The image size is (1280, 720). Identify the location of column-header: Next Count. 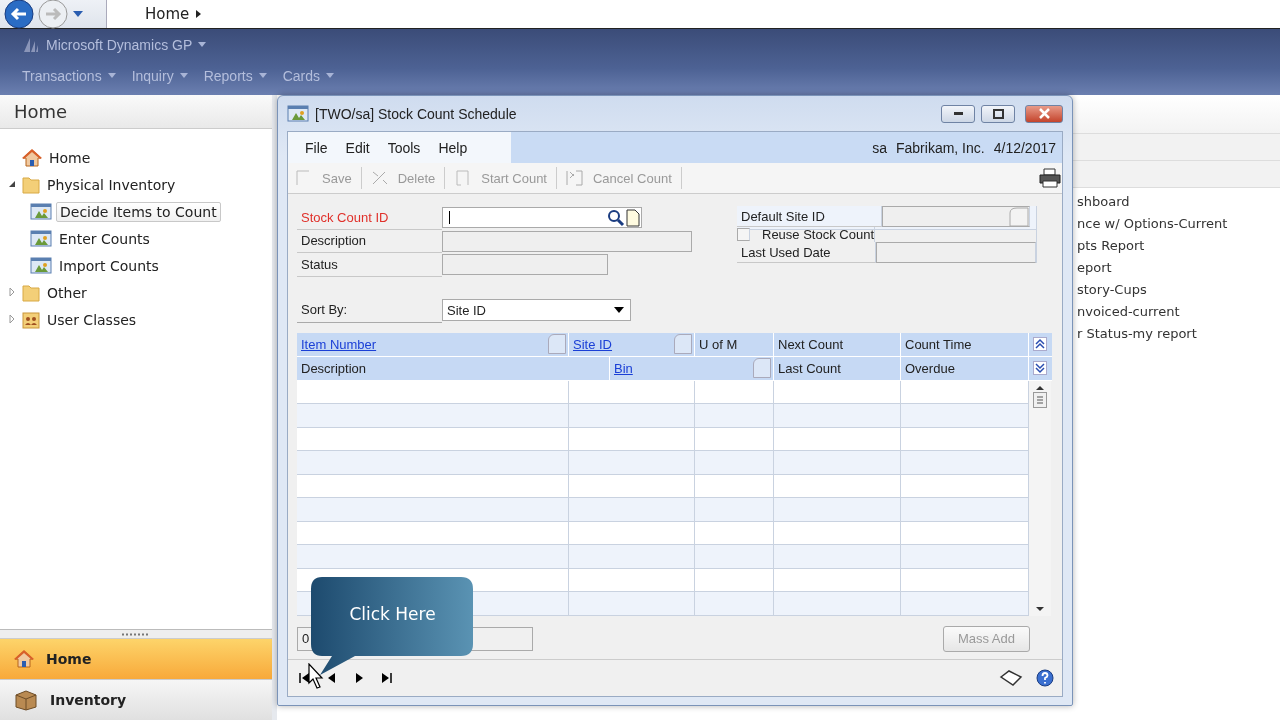
(811, 344).